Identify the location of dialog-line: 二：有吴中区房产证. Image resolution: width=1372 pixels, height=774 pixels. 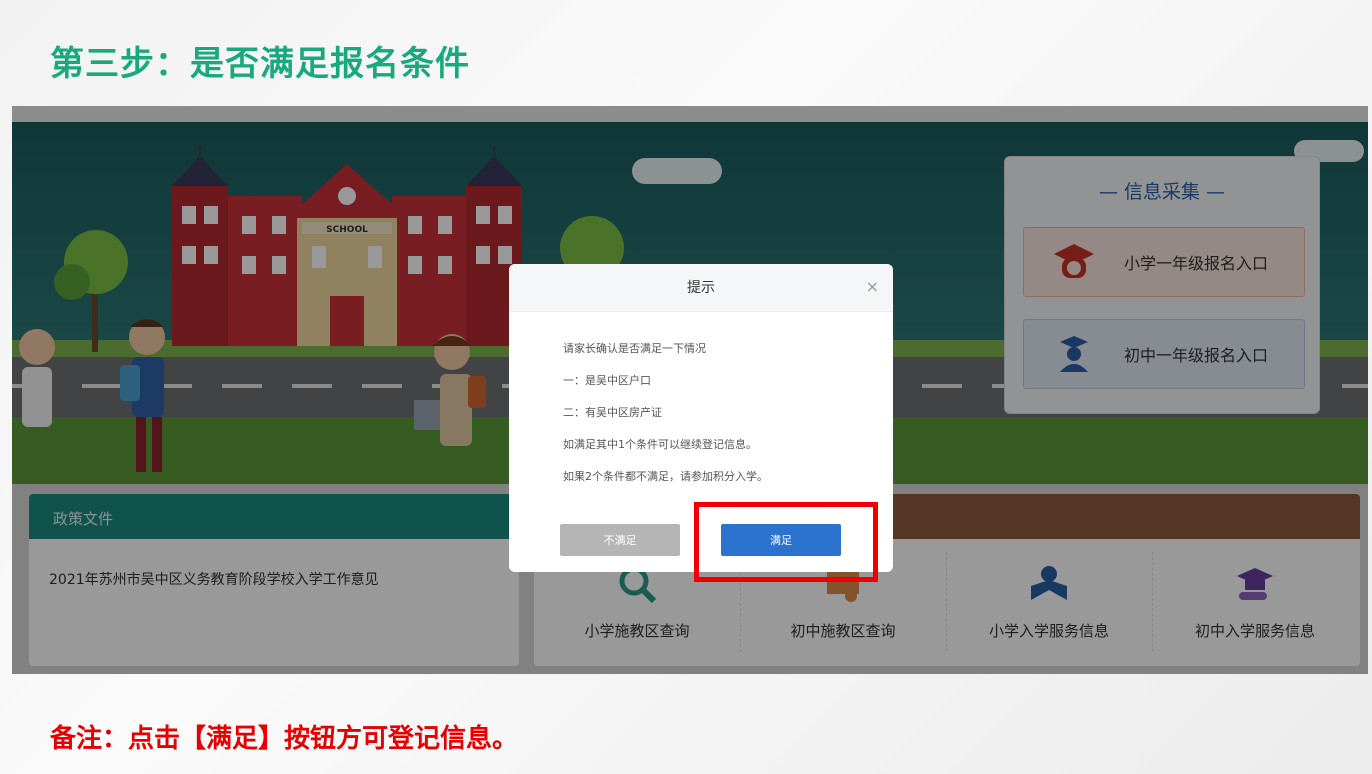
(612, 412).